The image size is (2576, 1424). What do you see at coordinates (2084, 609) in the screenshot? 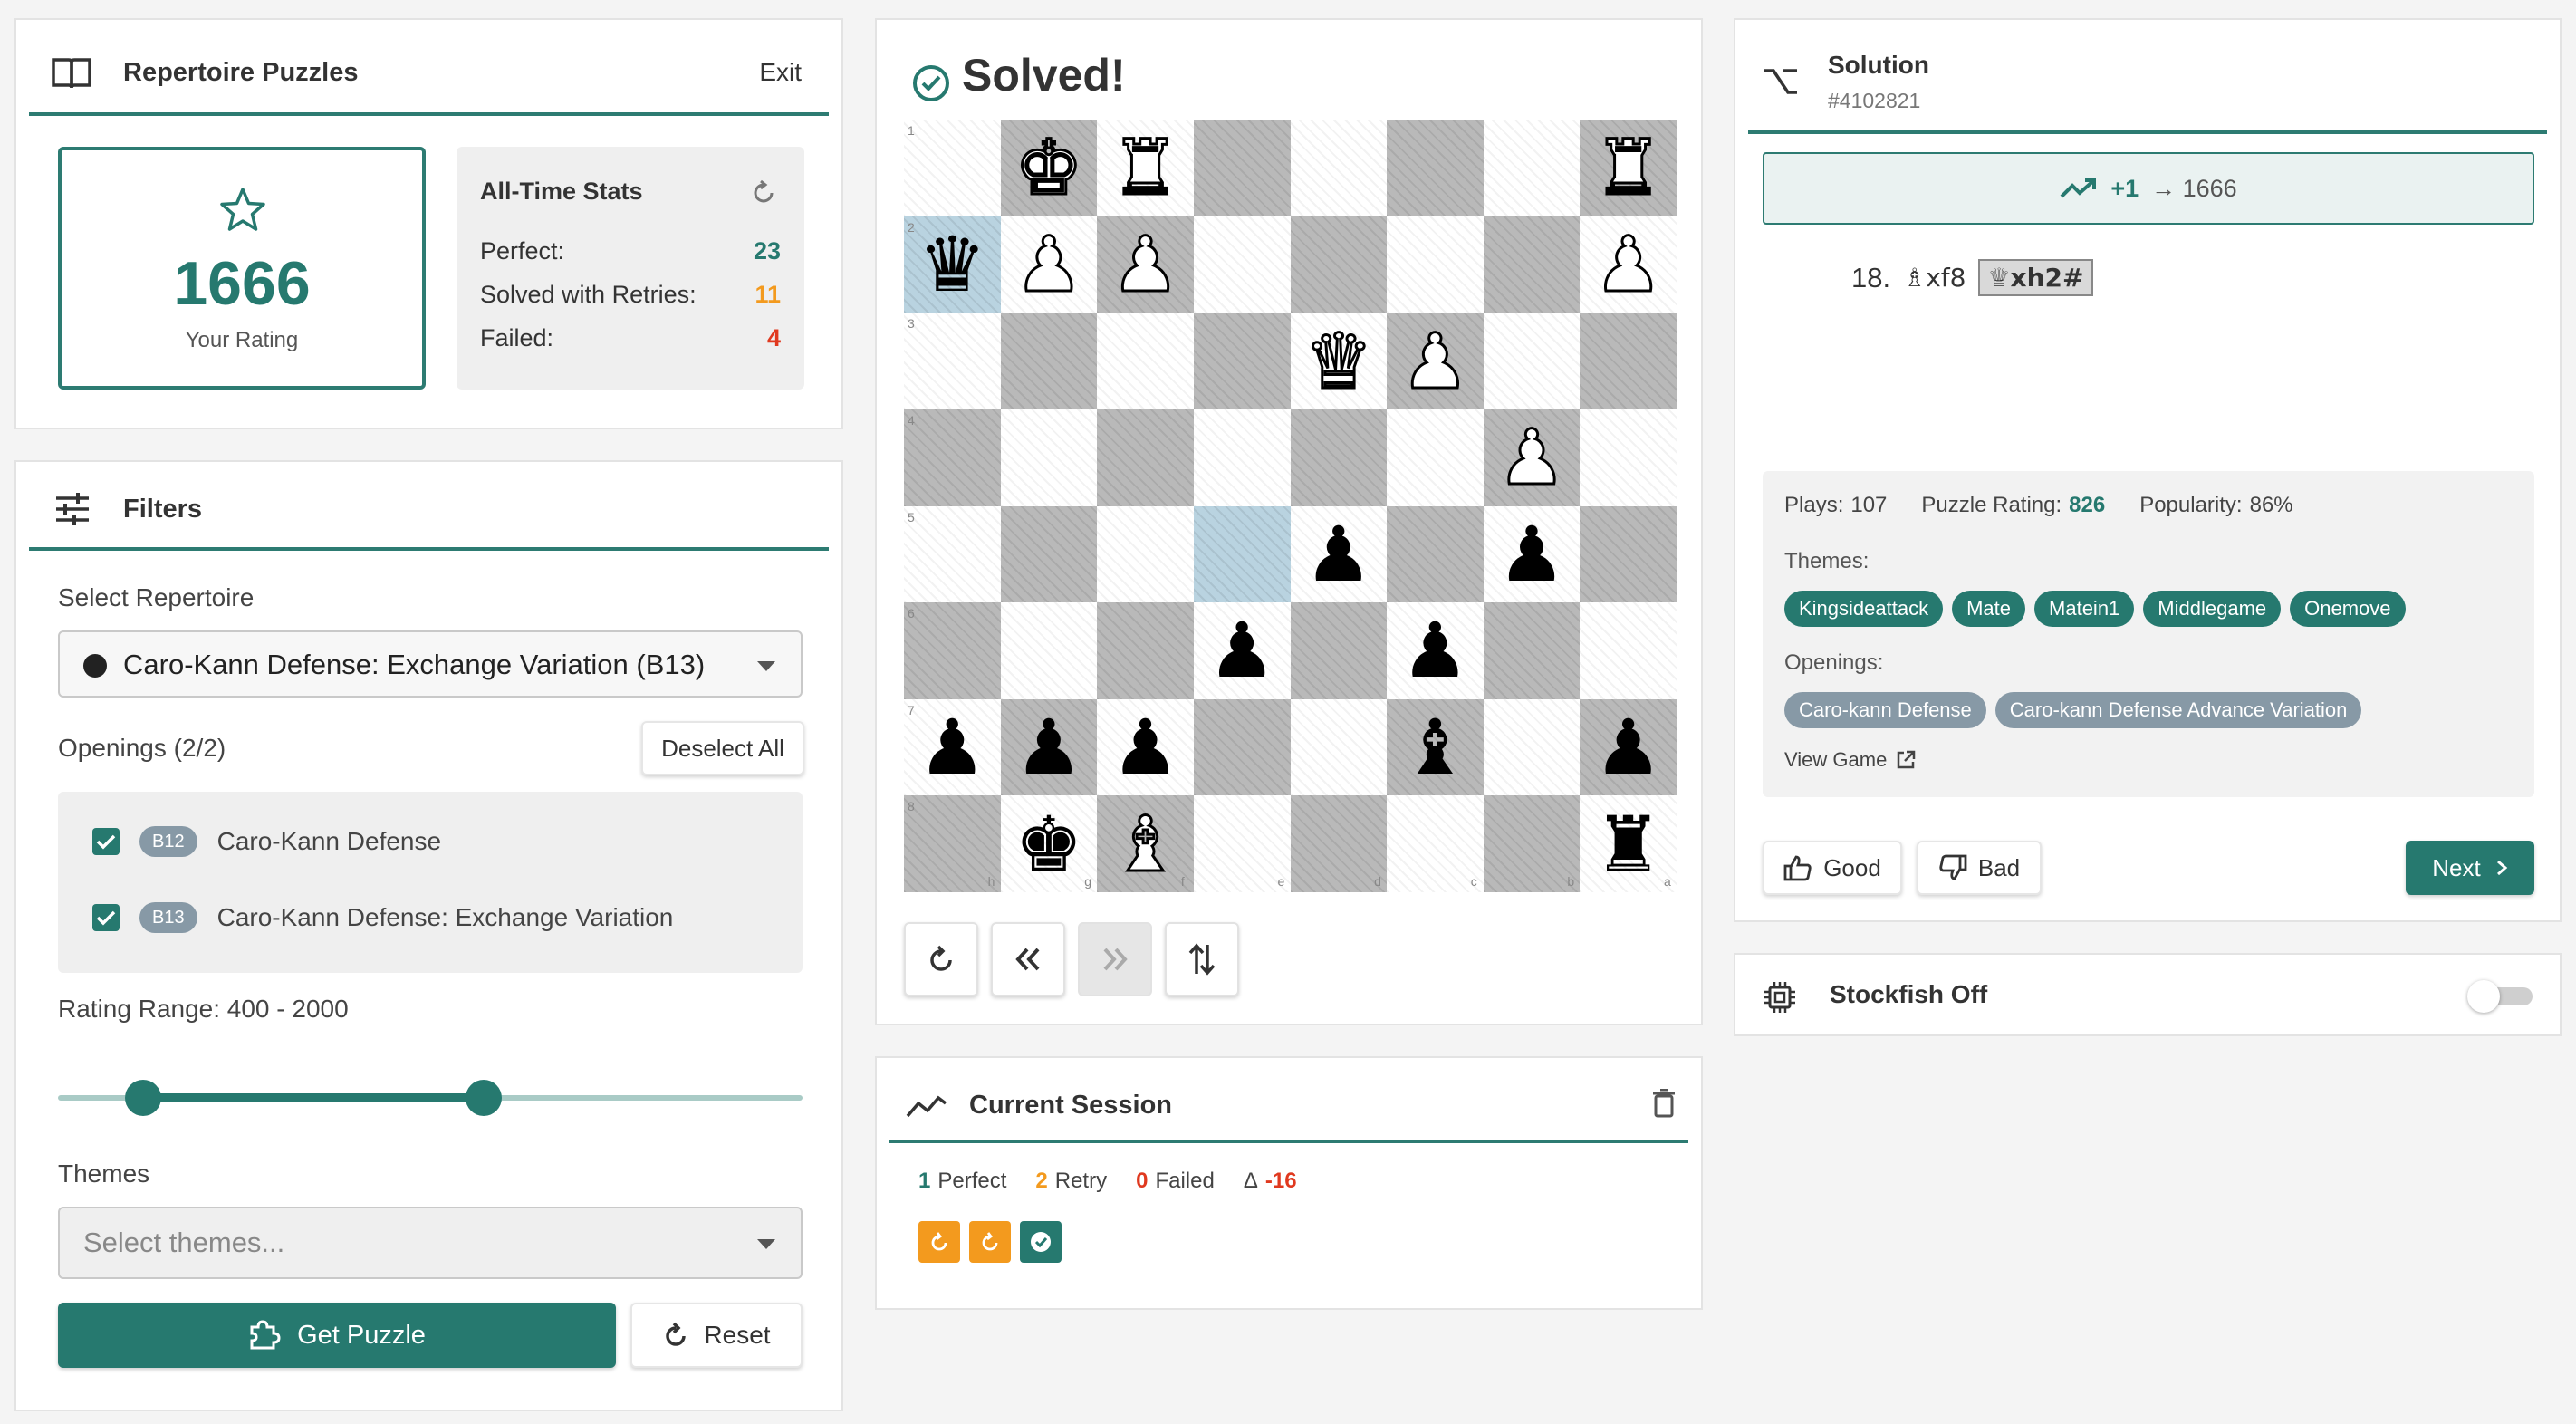
I see `theme-tag: Matein1` at bounding box center [2084, 609].